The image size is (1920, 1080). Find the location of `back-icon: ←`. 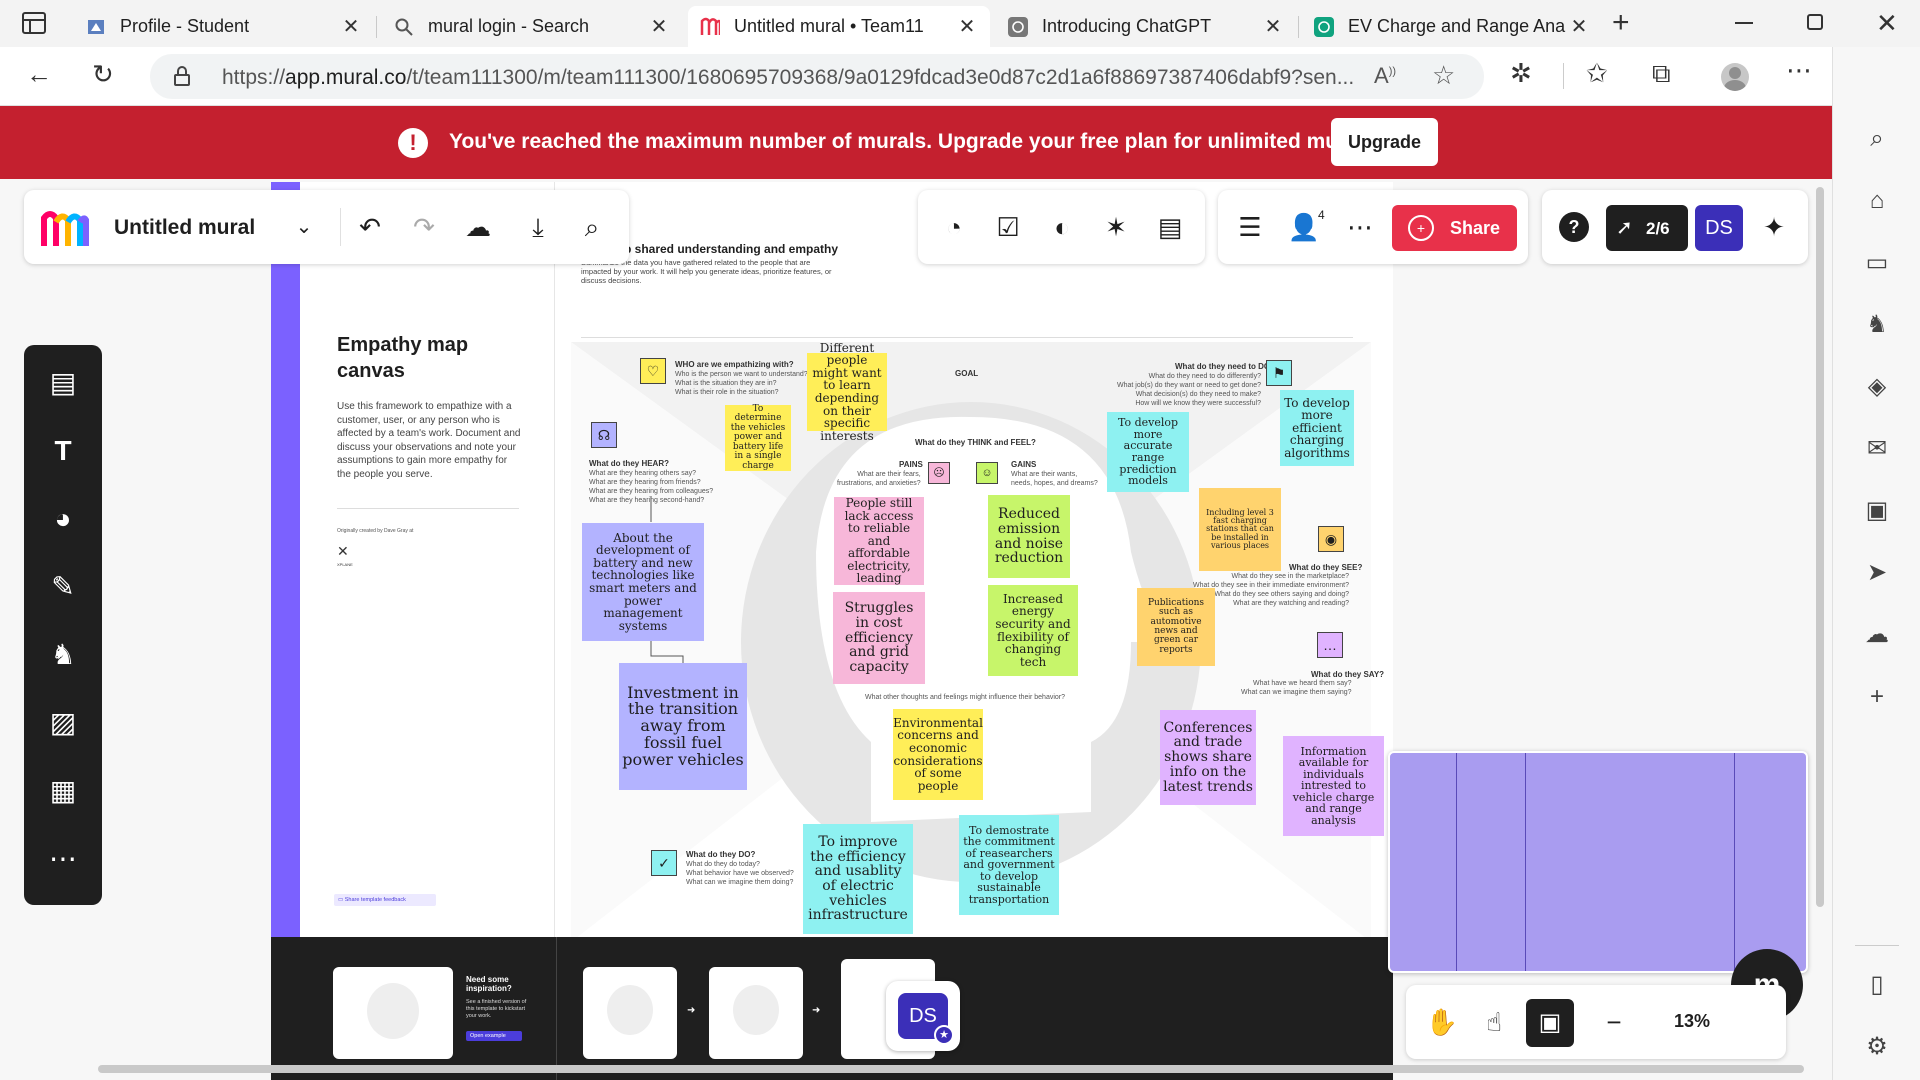

back-icon: ← is located at coordinates (39, 74).